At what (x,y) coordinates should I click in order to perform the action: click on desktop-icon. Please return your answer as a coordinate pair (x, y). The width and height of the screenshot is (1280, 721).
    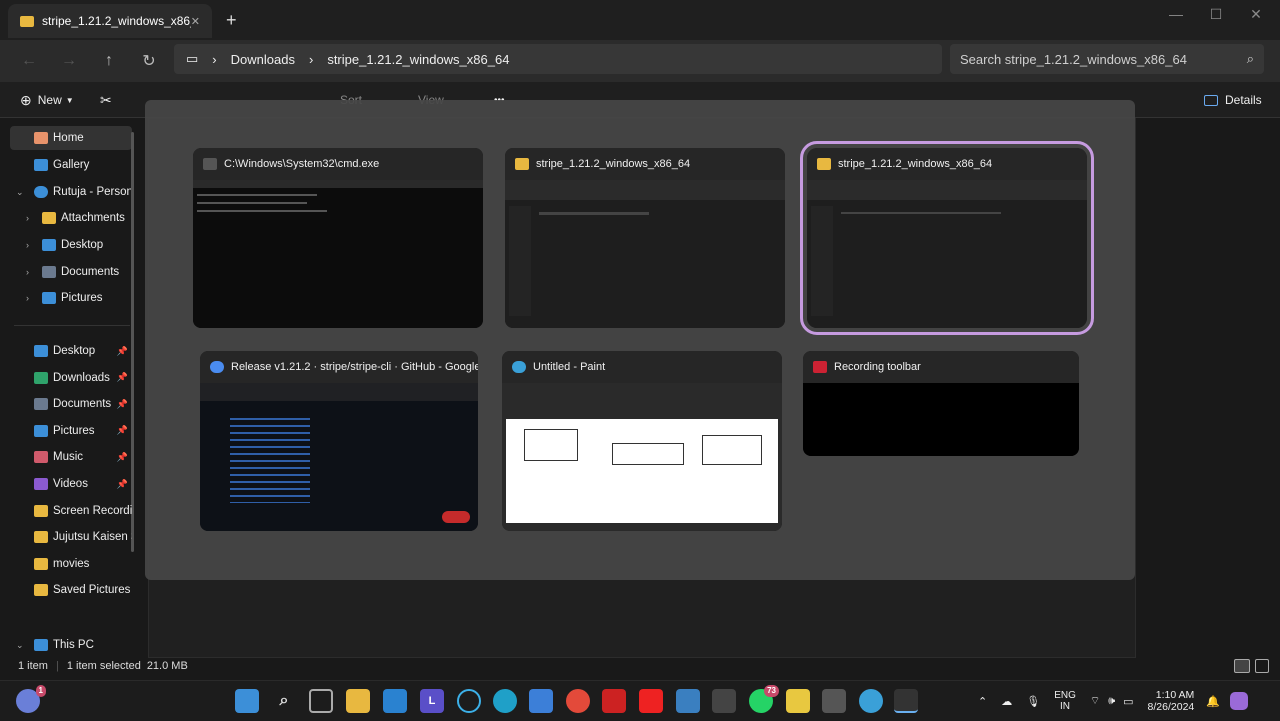
    Looking at the image, I should click on (49, 245).